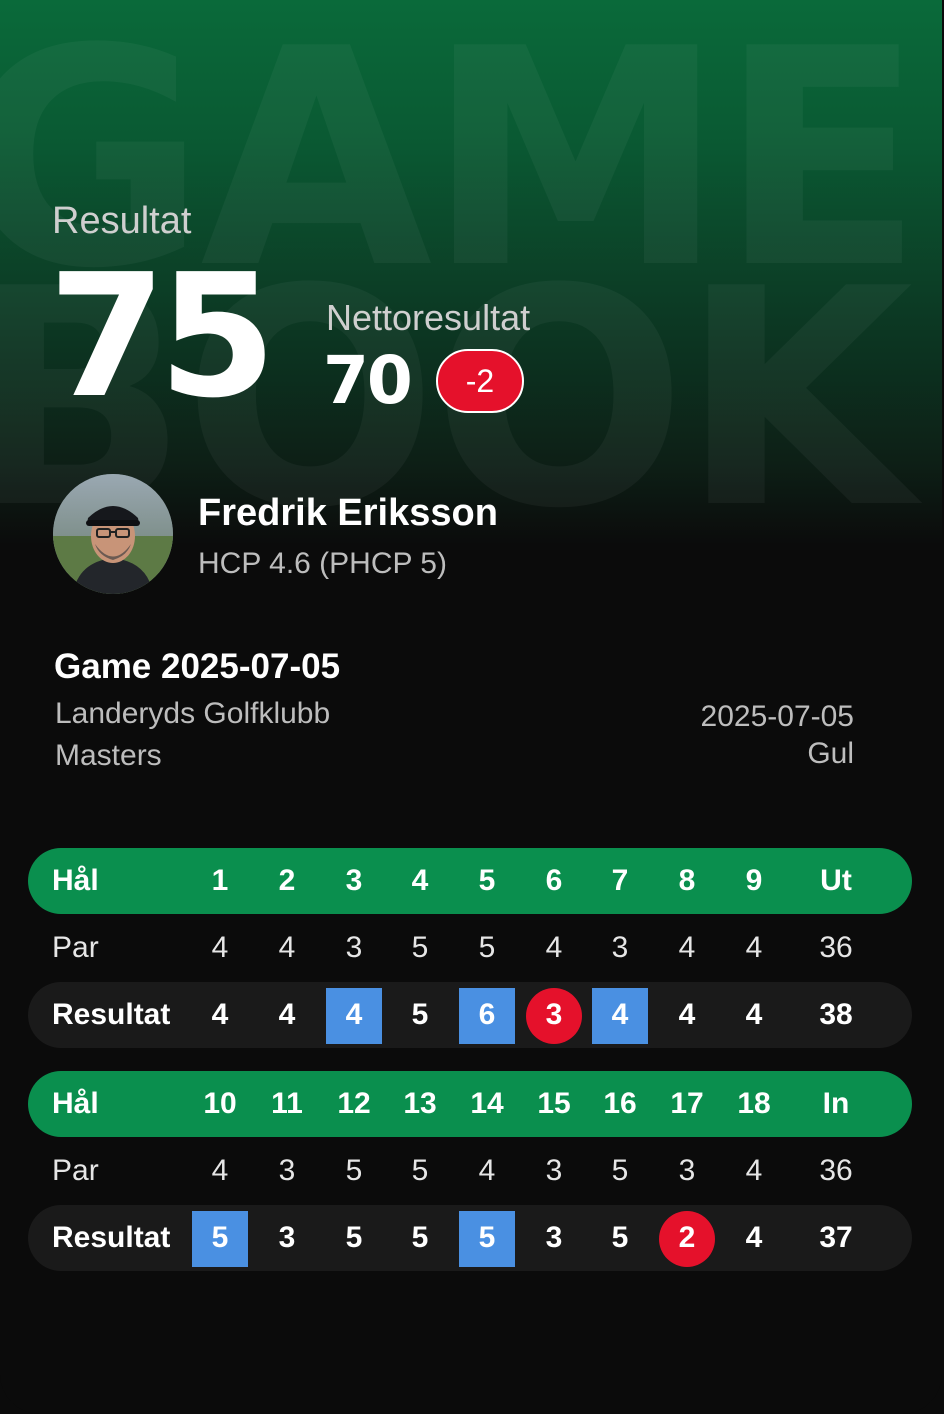 Image resolution: width=944 pixels, height=1414 pixels. Describe the element at coordinates (348, 513) in the screenshot. I see `player-name: Fredrik Eriksson` at that location.